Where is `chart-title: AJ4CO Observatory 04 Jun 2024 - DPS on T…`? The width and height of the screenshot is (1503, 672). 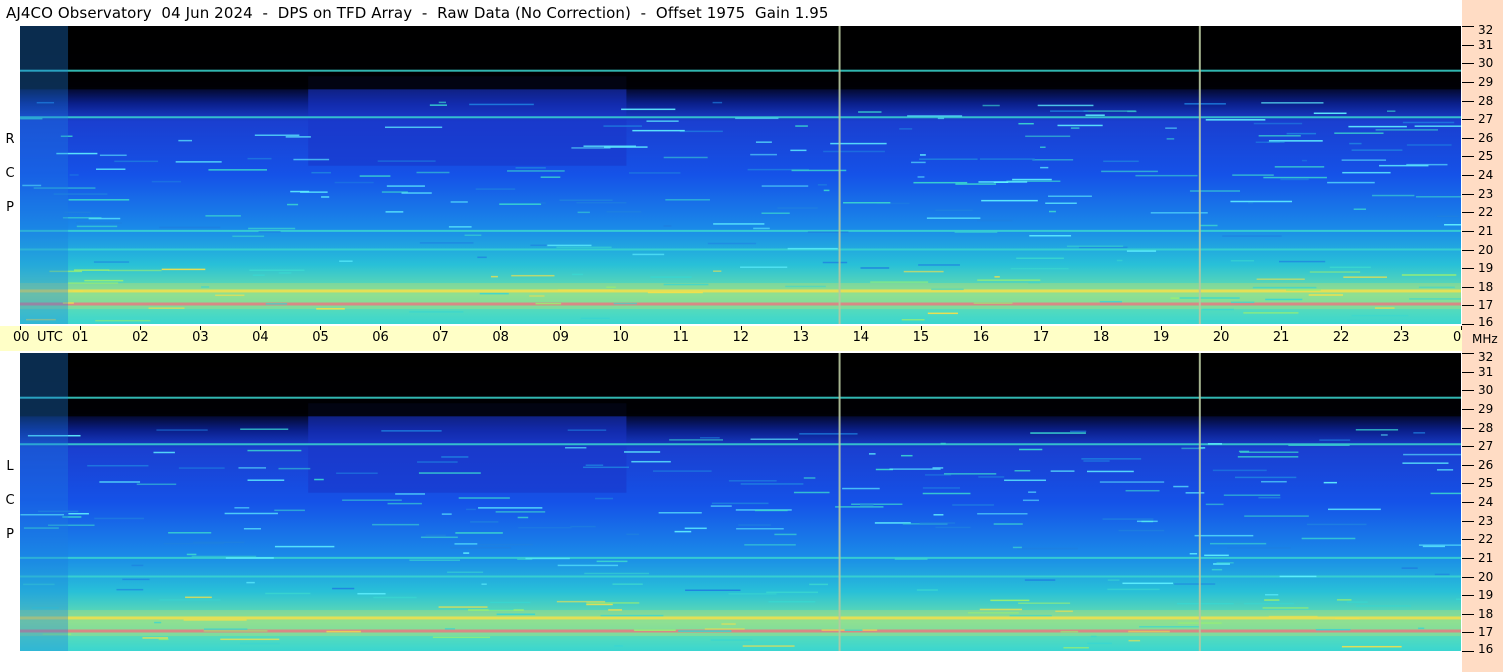
chart-title: AJ4CO Observatory 04 Jun 2024 - DPS on T… is located at coordinates (417, 13).